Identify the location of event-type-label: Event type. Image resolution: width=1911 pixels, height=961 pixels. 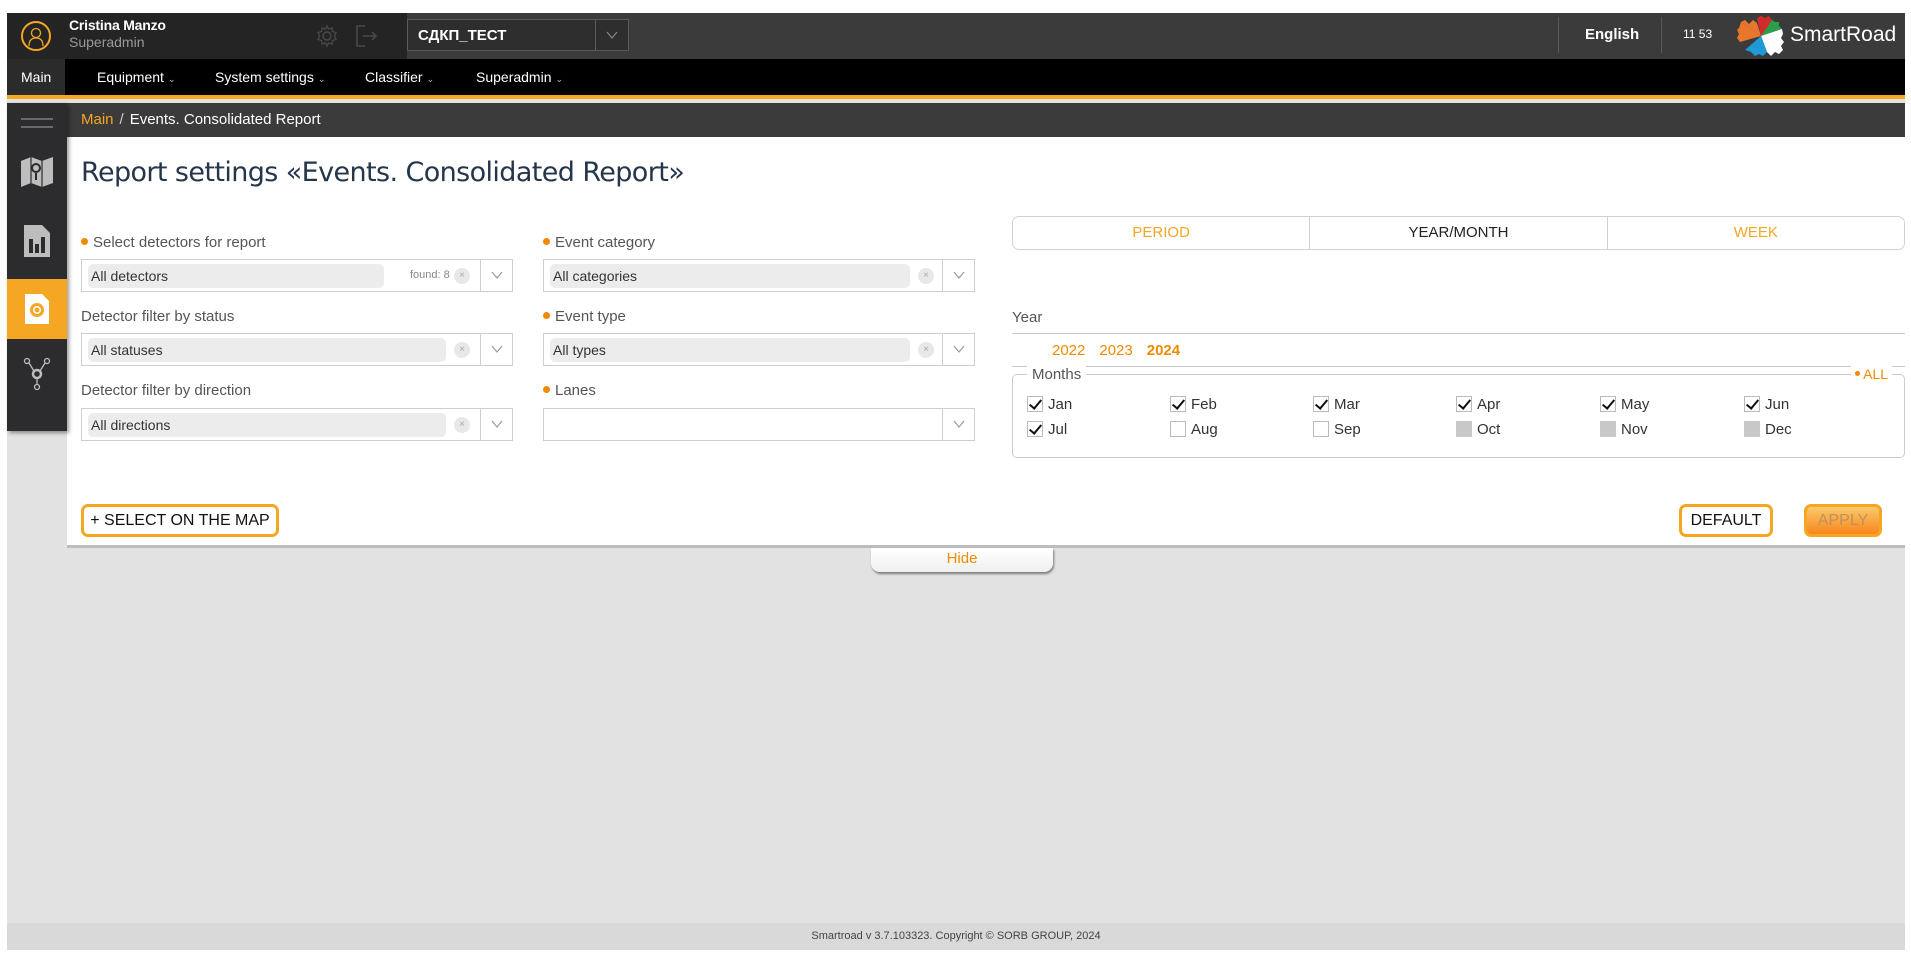
(584, 316).